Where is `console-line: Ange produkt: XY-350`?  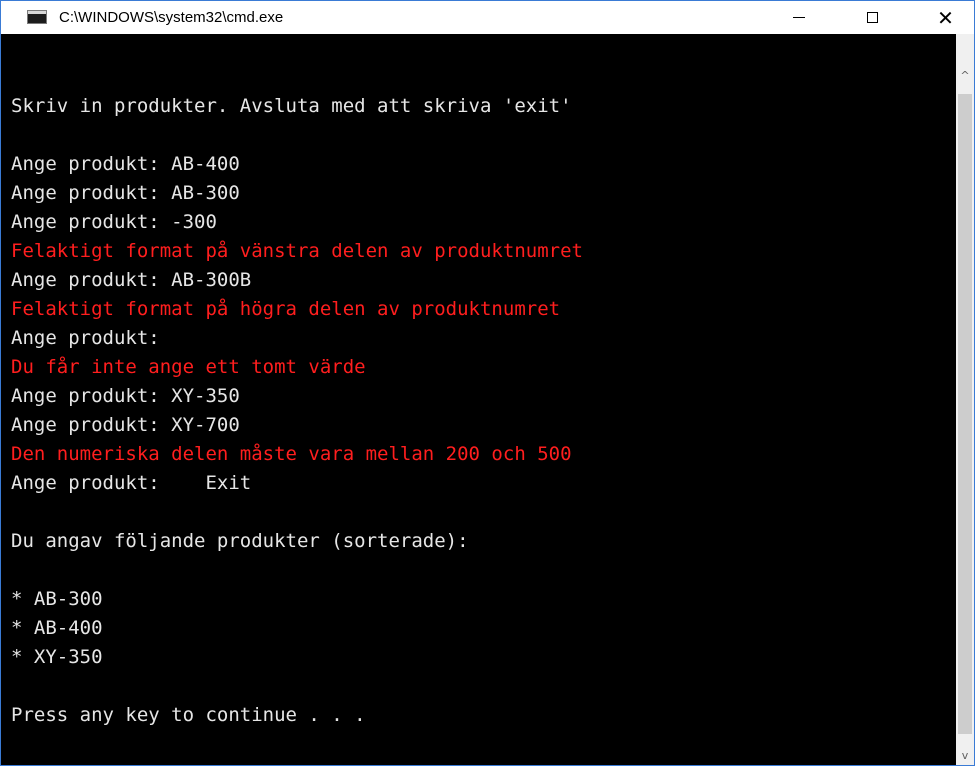
console-line: Ange produkt: XY-350 is located at coordinates (125, 396).